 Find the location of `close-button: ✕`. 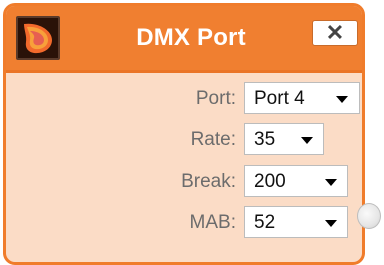

close-button: ✕ is located at coordinates (335, 33).